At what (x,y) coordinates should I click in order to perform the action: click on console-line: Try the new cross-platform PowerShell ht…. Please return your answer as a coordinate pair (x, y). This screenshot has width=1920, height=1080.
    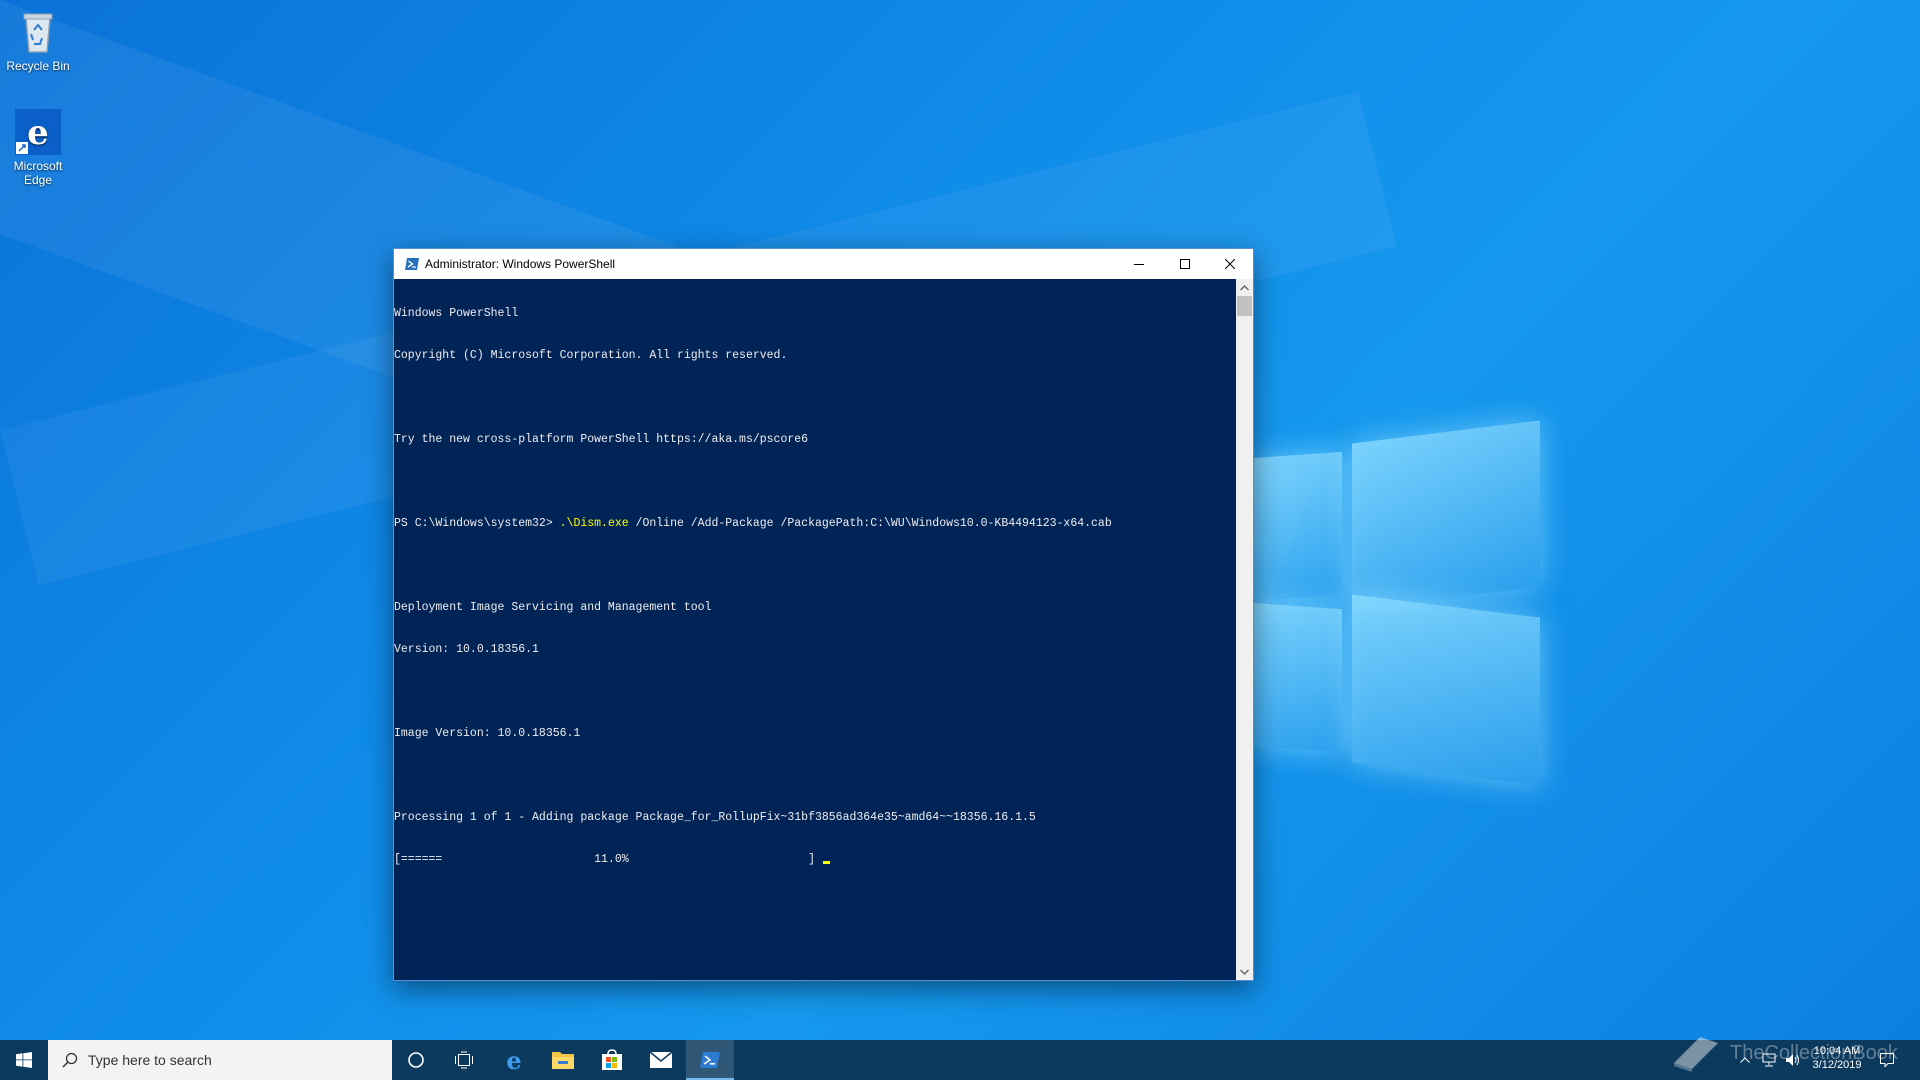
    Looking at the image, I should click on (601, 439).